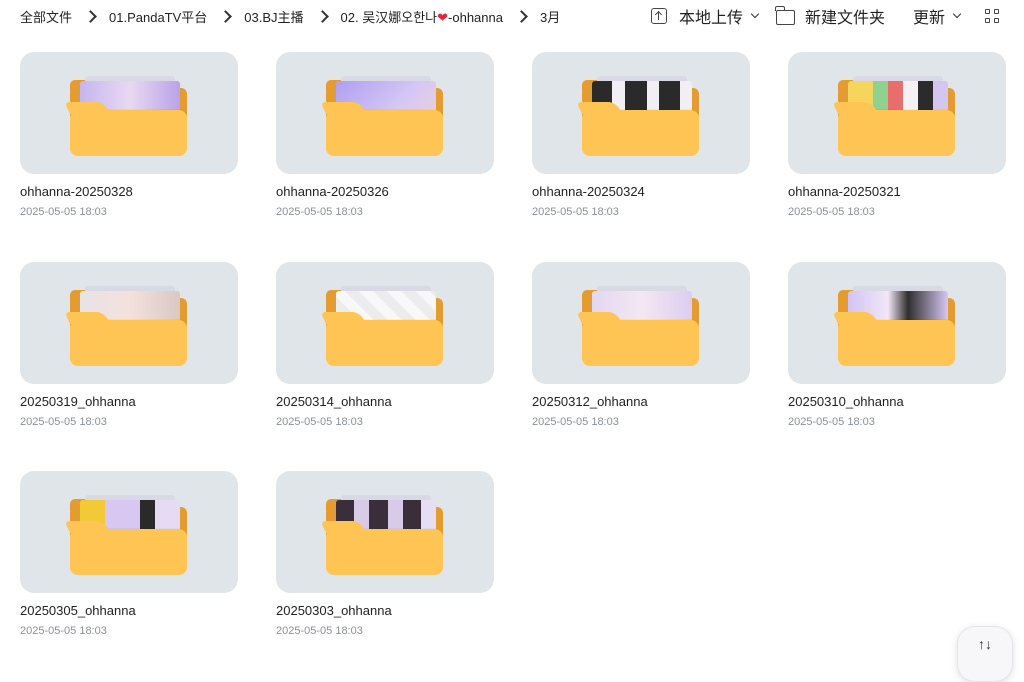 Image resolution: width=1024 pixels, height=682 pixels. Describe the element at coordinates (78, 610) in the screenshot. I see `folder-name: 20250305_ohhanna` at that location.